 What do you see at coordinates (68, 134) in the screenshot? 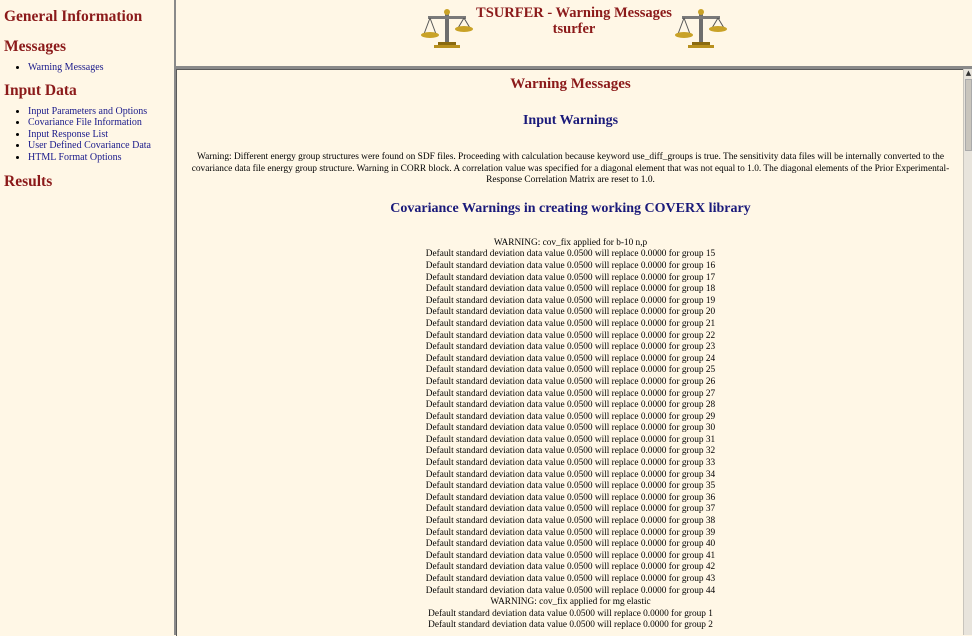
I see `input-response-list-link: Input Response List` at bounding box center [68, 134].